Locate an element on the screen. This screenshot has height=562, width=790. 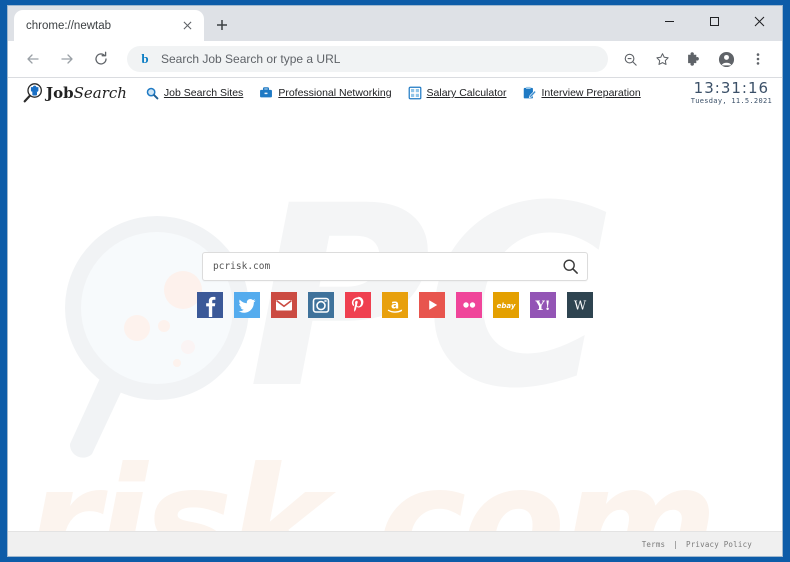
nav-link-label: Job Search Sites is located at coordinates (203, 93).